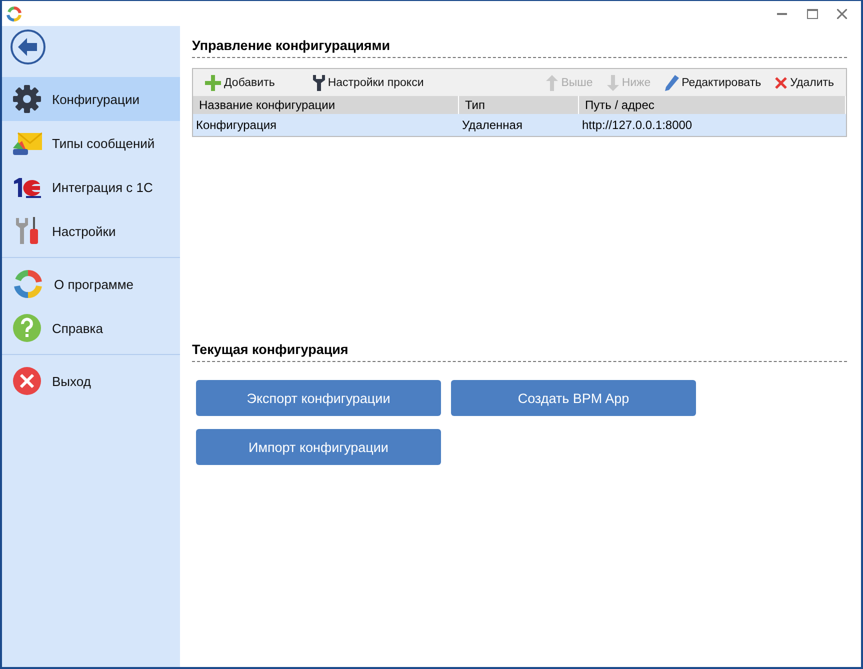  I want to click on table-row: Конфигурация Удаленная http://127.0.0.1:8000, so click(519, 125).